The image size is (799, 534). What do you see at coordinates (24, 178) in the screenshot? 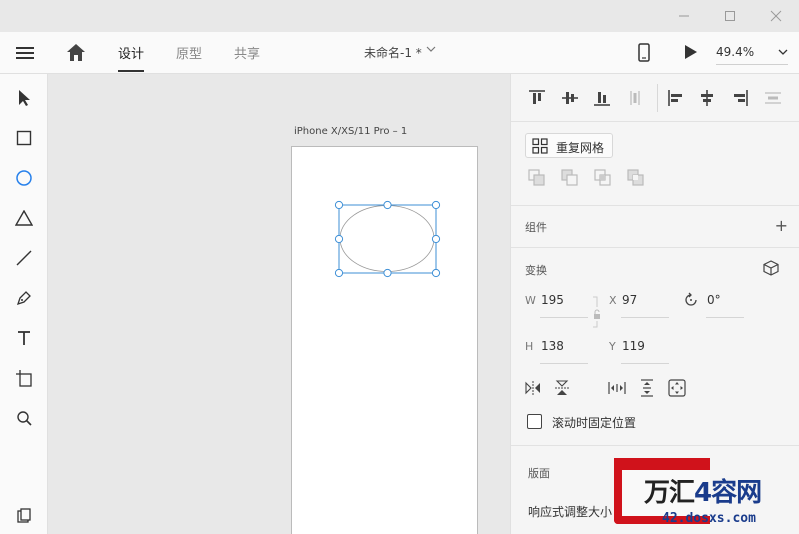
I see `ellipse-tool` at bounding box center [24, 178].